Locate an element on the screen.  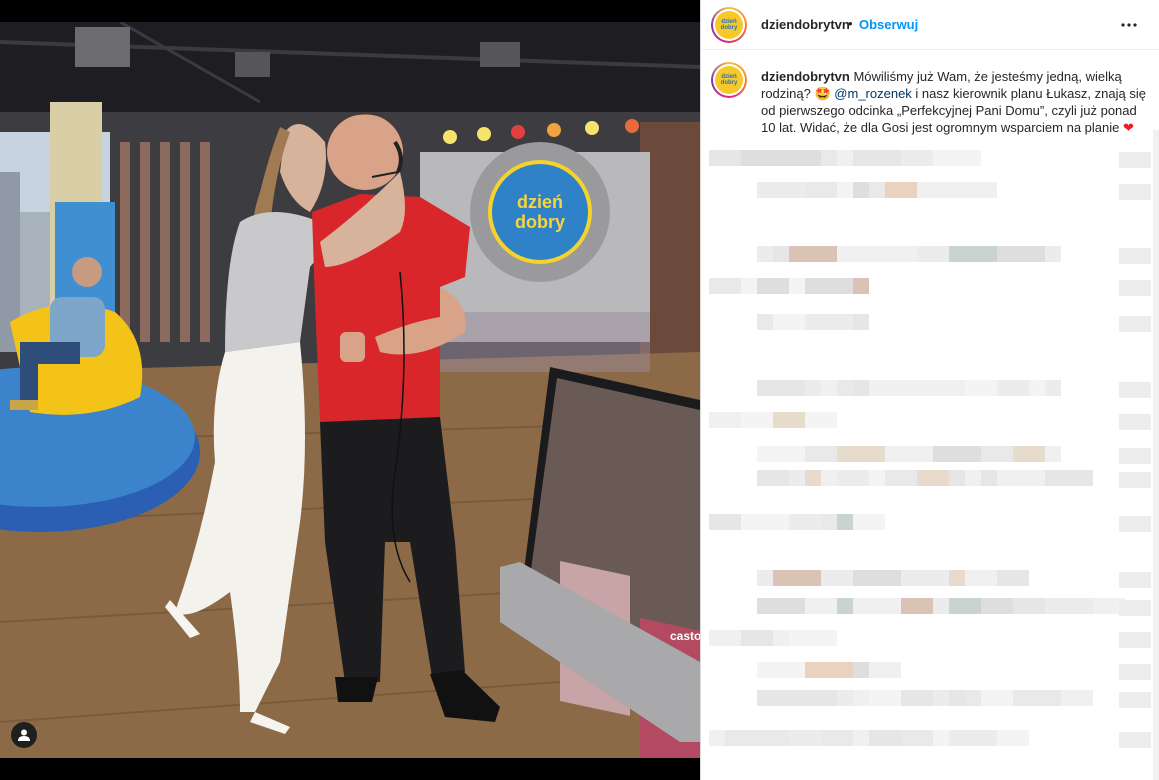
author-avatar: dzień dobry is located at coordinates (729, 25).